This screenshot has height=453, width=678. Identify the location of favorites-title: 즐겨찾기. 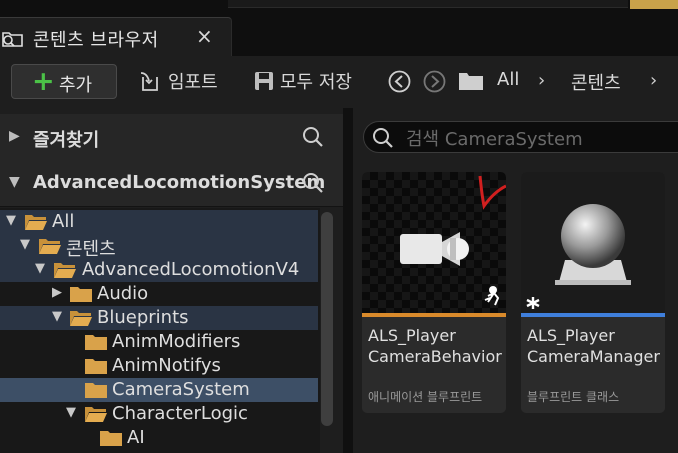
(66, 140).